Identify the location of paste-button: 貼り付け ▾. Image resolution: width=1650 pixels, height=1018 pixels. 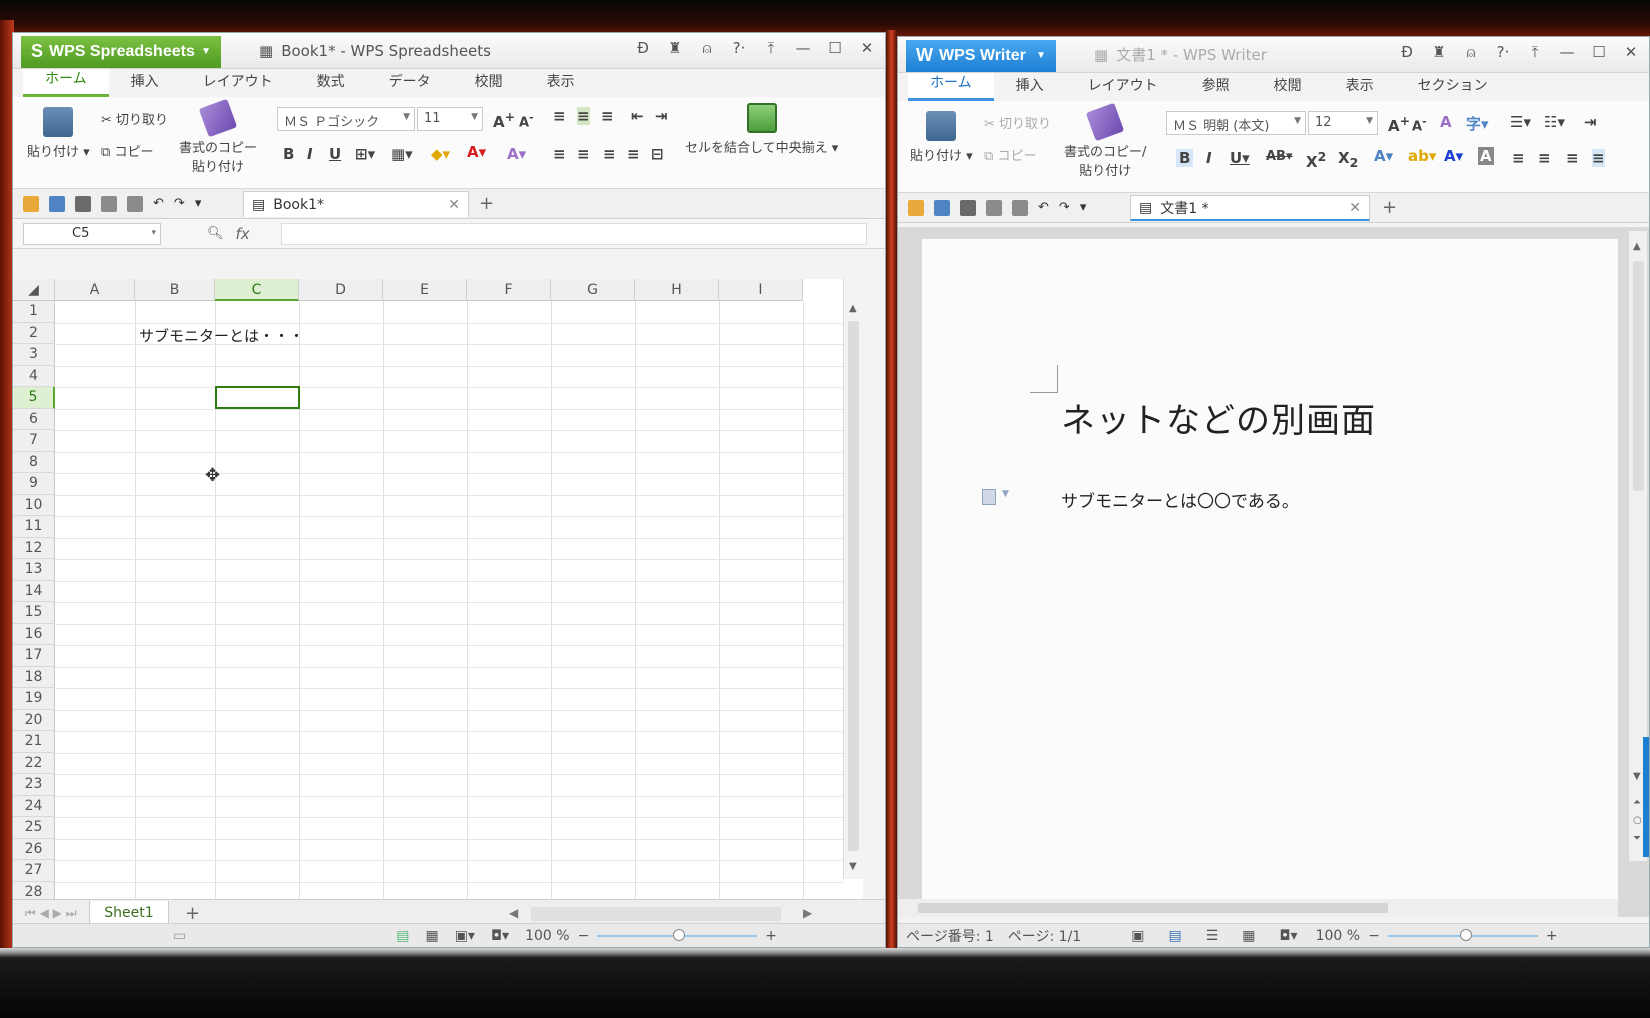
(58, 133).